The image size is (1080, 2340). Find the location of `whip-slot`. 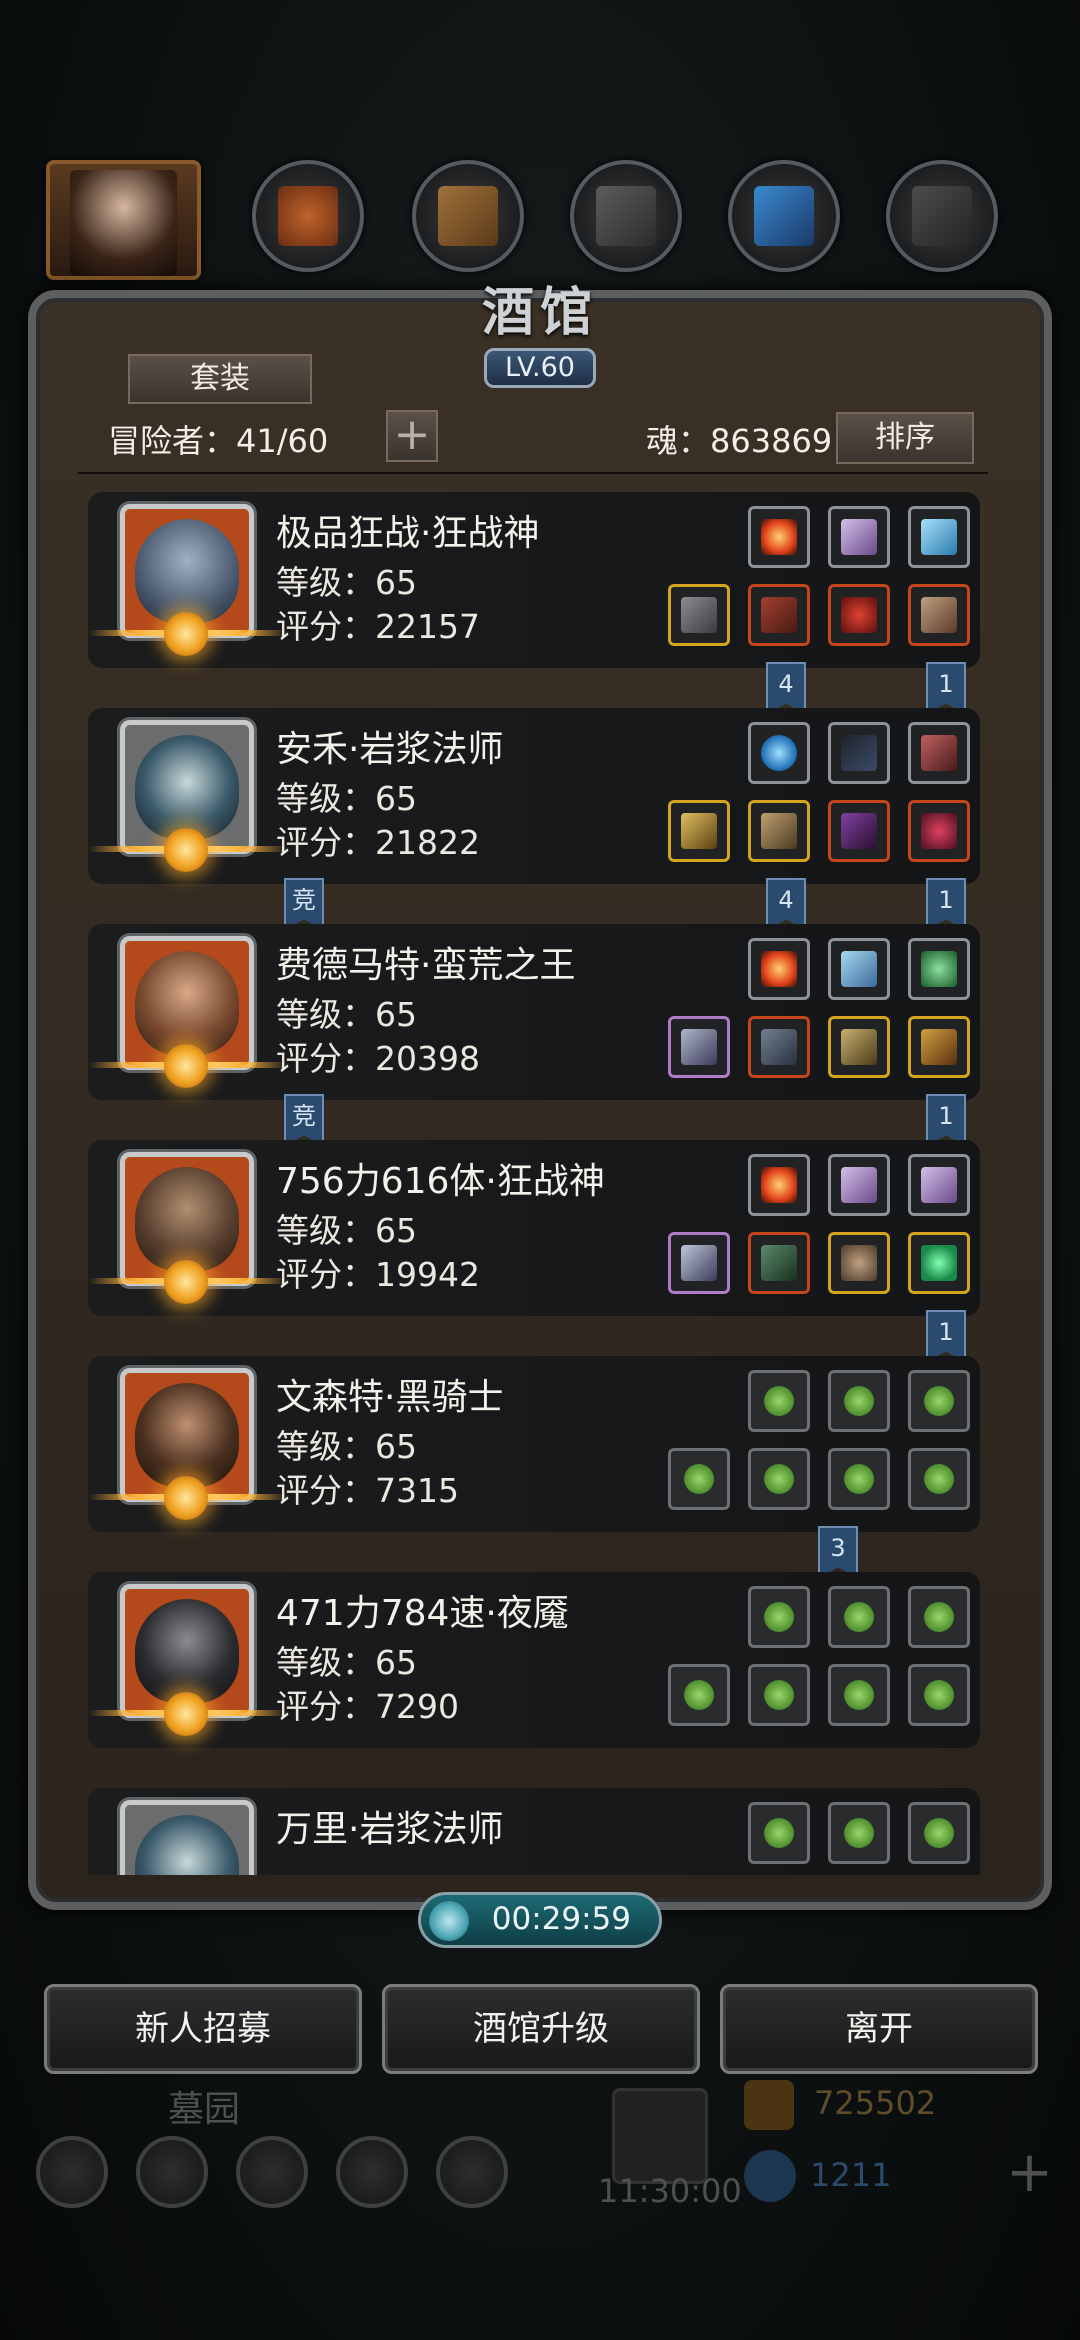

whip-slot is located at coordinates (859, 753).